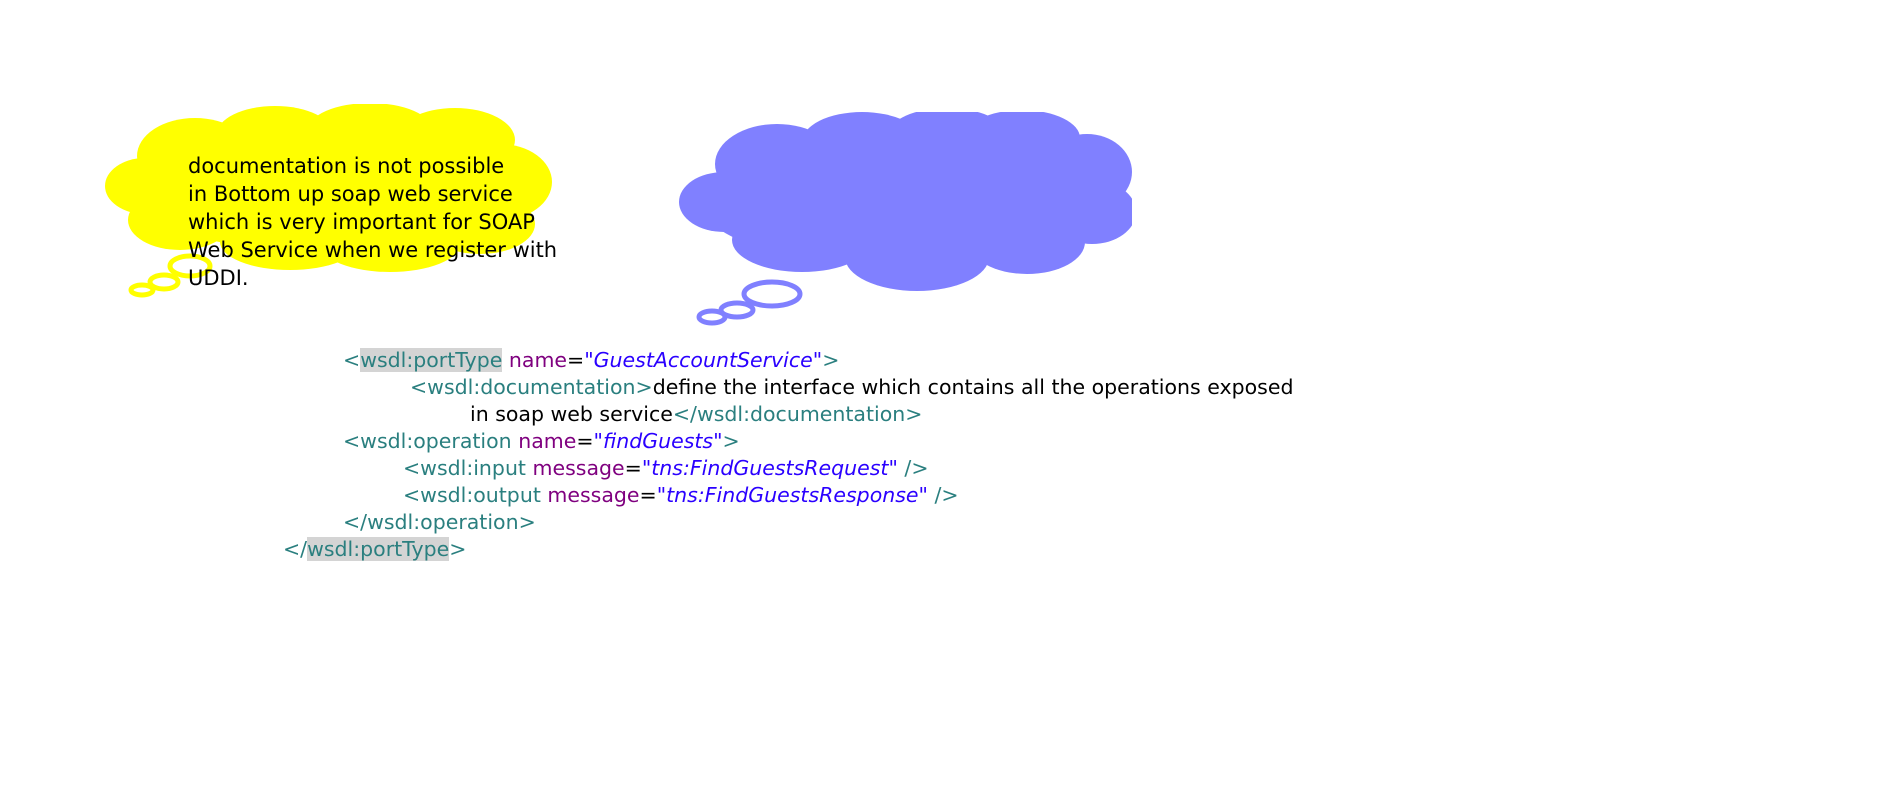 This screenshot has height=799, width=1878. What do you see at coordinates (427, 441) in the screenshot?
I see `code-token-tag: <wsdl:operation` at bounding box center [427, 441].